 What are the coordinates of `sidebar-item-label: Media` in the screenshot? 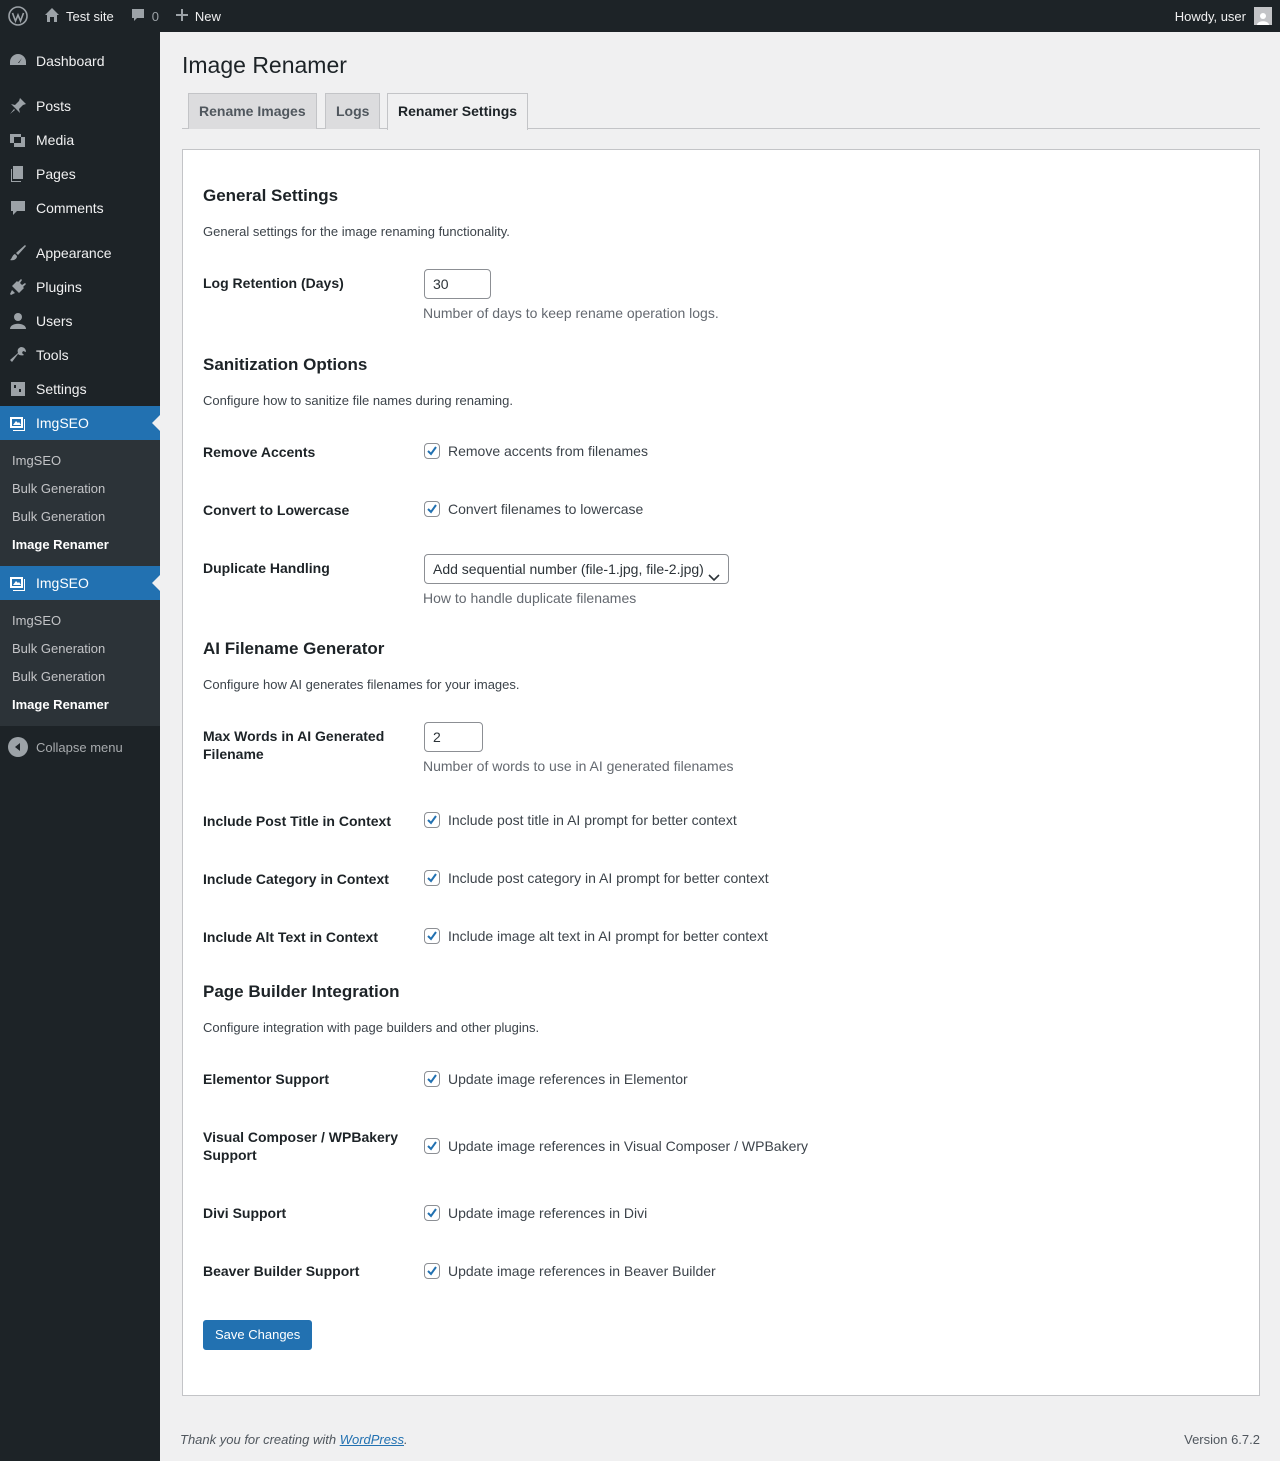 It's located at (55, 140).